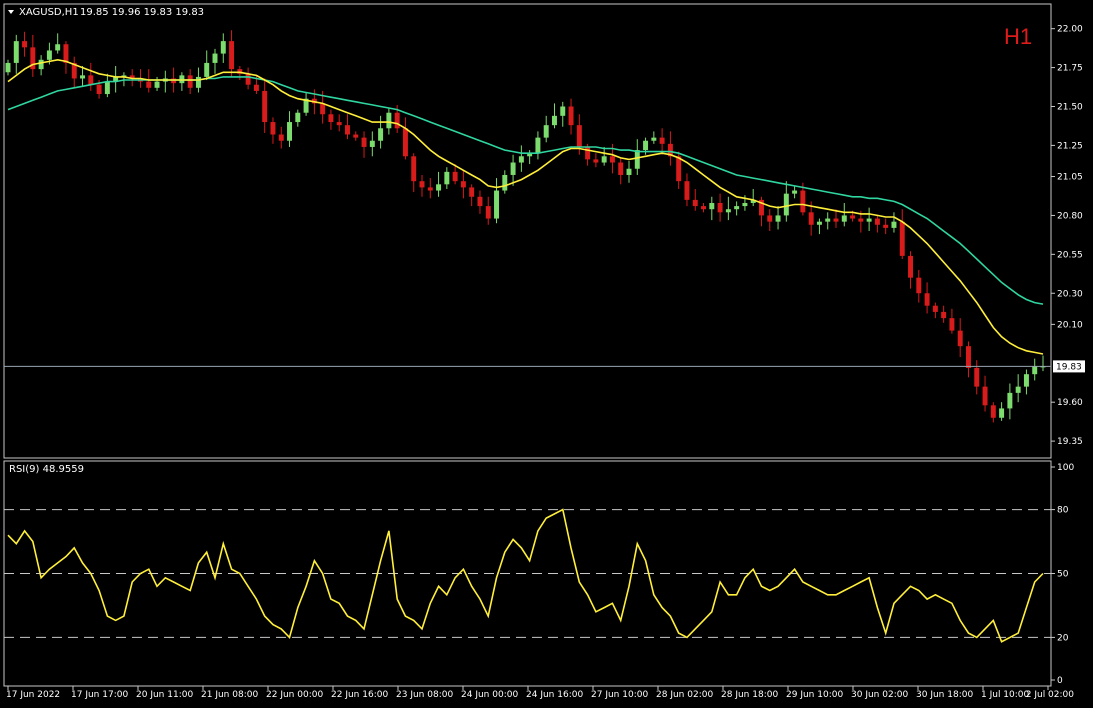  Describe the element at coordinates (1063, 511) in the screenshot. I see `rsi-tick-label: 80` at that location.